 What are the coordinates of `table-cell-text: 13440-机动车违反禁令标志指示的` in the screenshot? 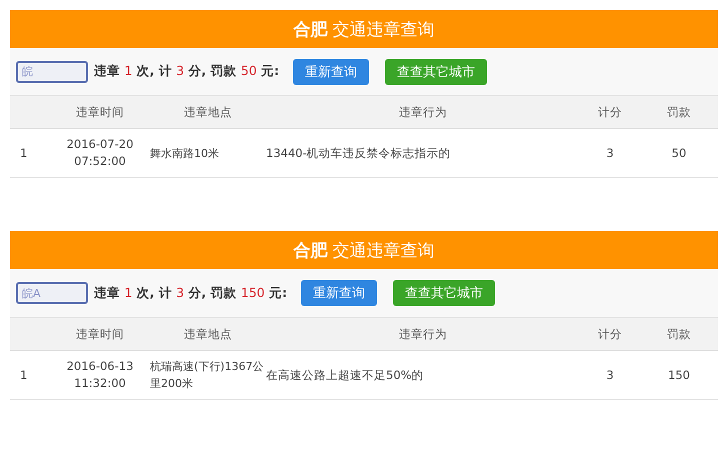 It's located at (359, 153).